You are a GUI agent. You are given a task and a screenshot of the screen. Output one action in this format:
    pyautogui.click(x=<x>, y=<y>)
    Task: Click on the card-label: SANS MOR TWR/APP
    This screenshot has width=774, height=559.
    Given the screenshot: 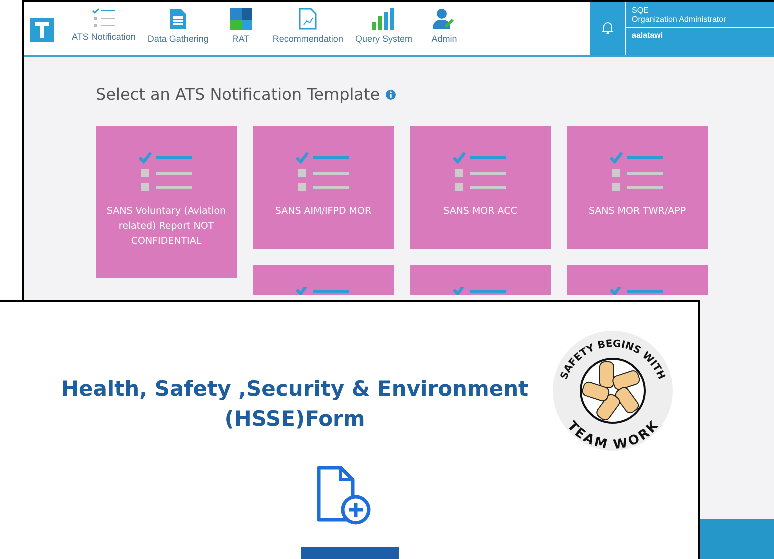 What is the action you would take?
    pyautogui.click(x=638, y=212)
    